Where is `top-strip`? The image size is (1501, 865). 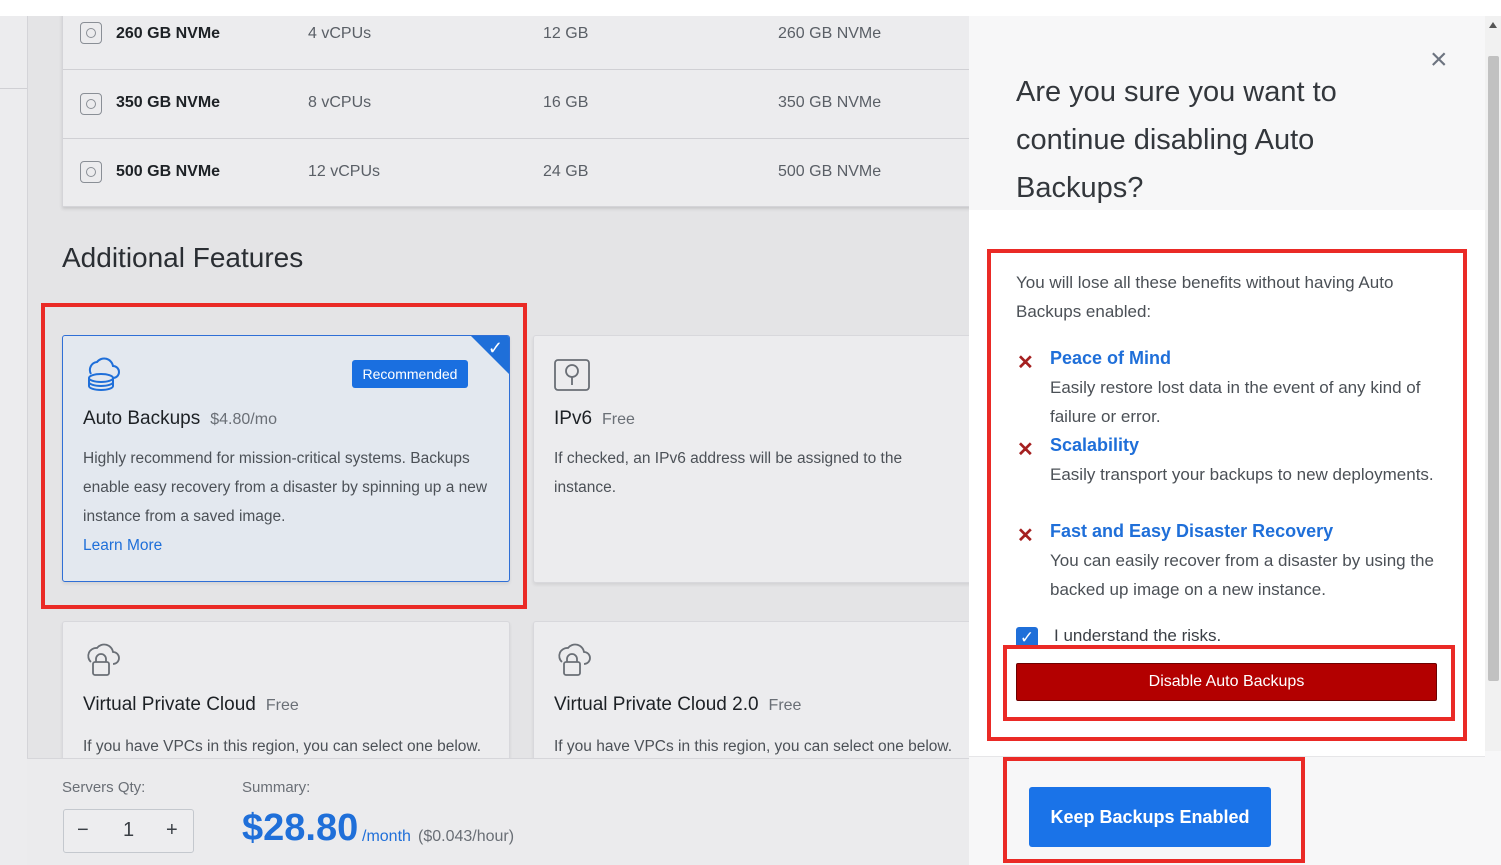
top-strip is located at coordinates (750, 8).